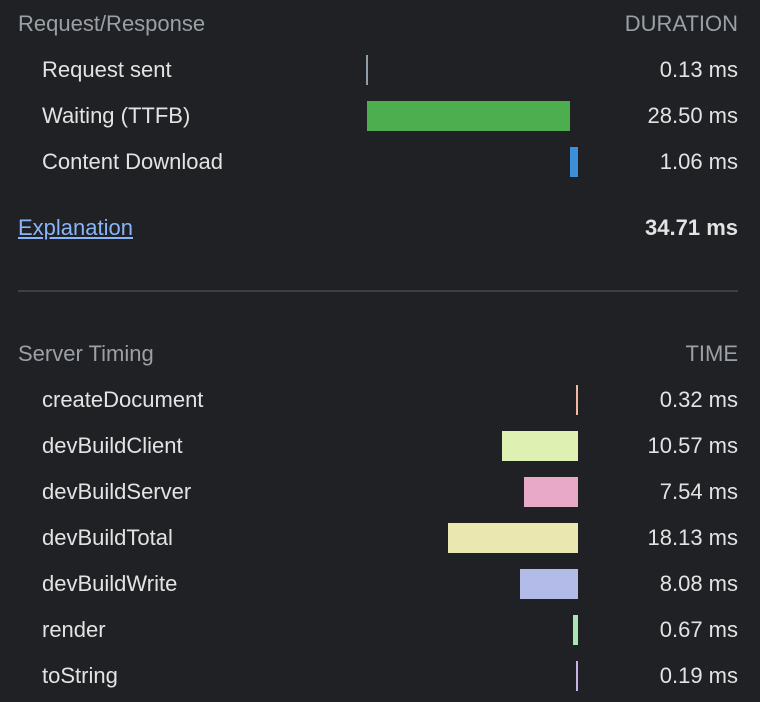 Image resolution: width=760 pixels, height=702 pixels. Describe the element at coordinates (378, 354) in the screenshot. I see `server-timing-header: Server Timing TIME` at that location.